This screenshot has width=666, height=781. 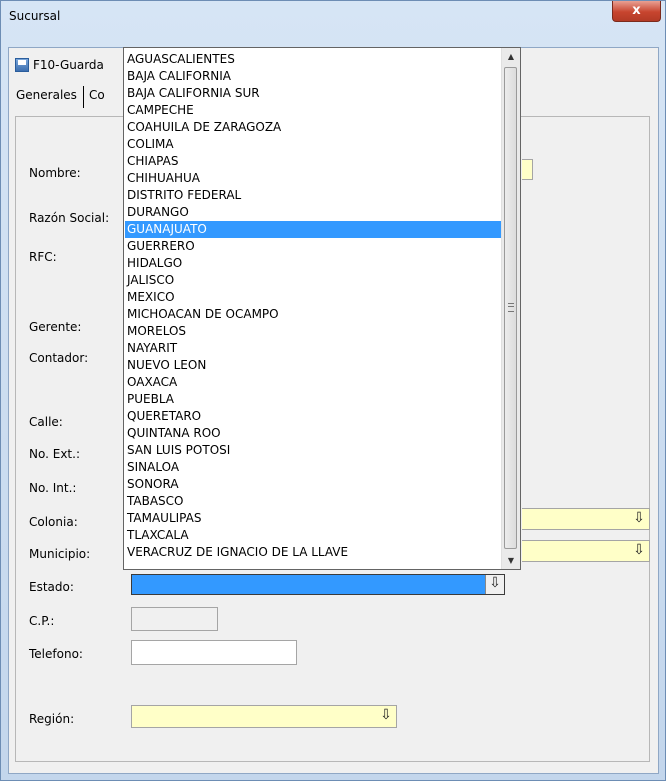 What do you see at coordinates (333, 16) in the screenshot?
I see `title-bar: Sucursal x` at bounding box center [333, 16].